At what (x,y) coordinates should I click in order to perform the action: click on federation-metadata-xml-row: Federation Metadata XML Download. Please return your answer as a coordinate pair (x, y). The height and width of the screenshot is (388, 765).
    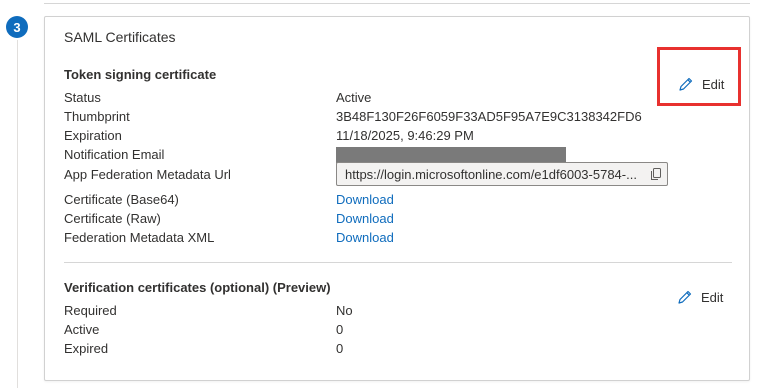
    Looking at the image, I should click on (384, 239).